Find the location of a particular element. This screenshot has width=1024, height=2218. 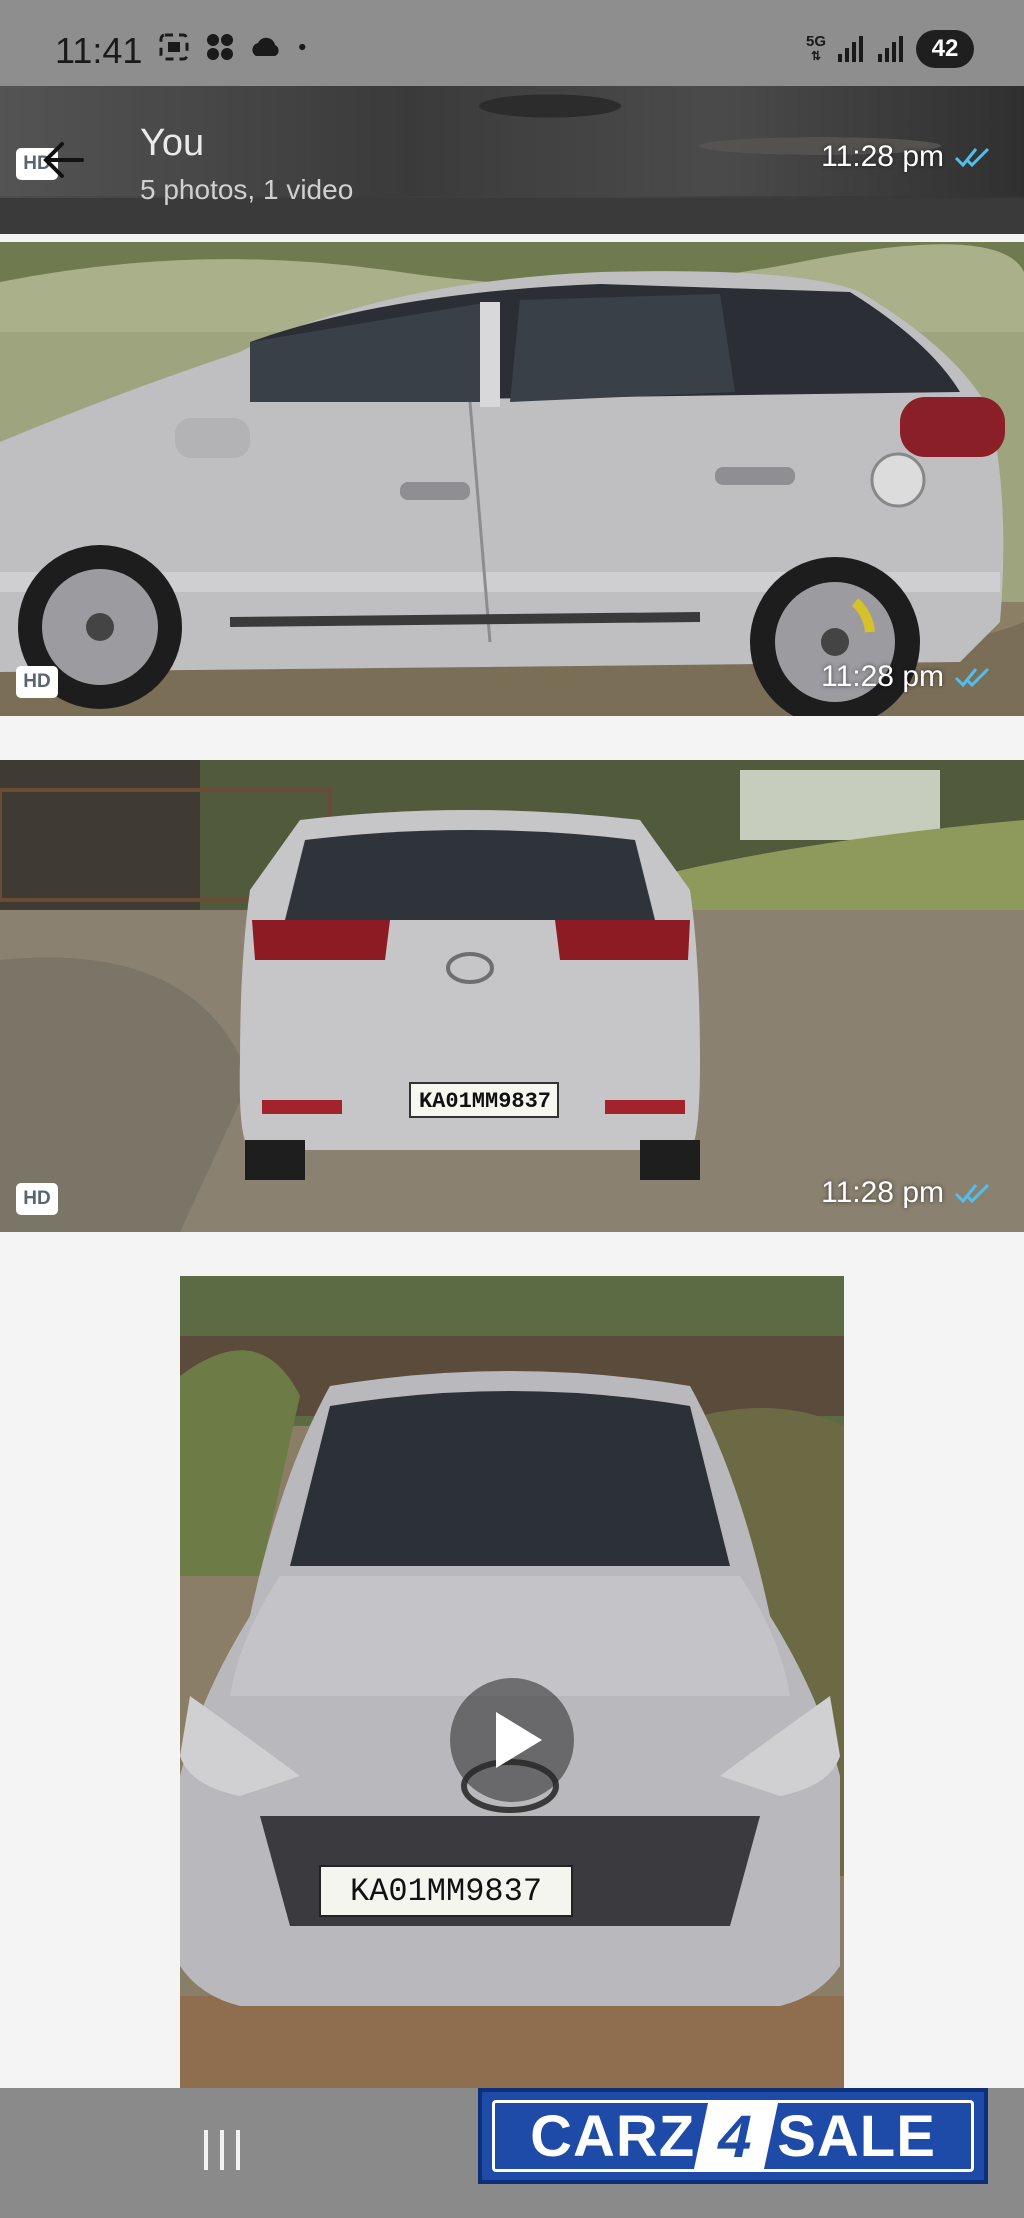

status-bar: 11:41 5G ⇅ 42 is located at coordinates (512, 43).